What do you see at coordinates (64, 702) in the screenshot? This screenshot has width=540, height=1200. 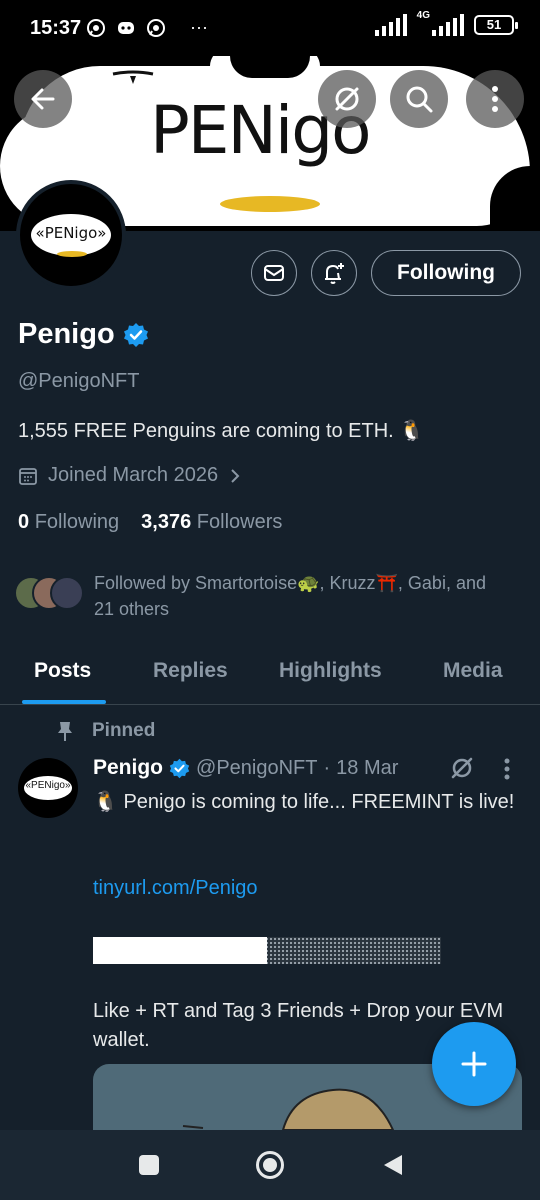 I see `active-tab-indicator` at bounding box center [64, 702].